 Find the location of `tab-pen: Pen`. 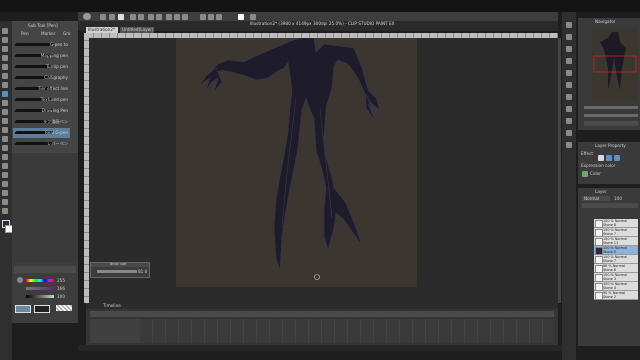

tab-pen: Pen is located at coordinates (25, 33).